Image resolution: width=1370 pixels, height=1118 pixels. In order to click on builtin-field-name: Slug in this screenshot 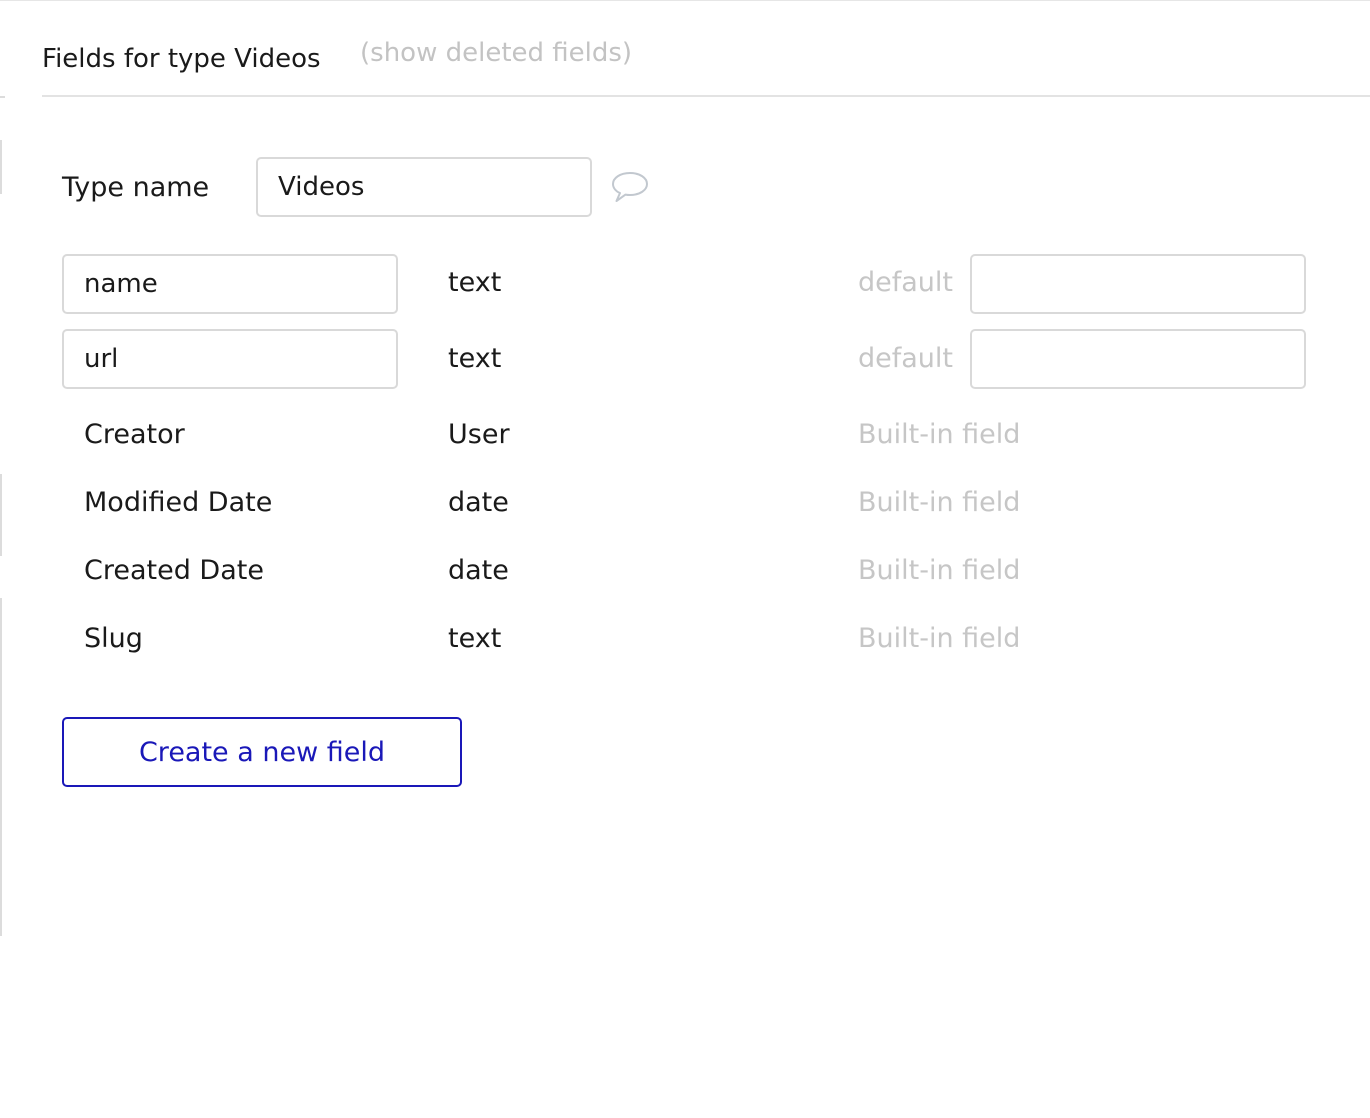, I will do `click(113, 638)`.